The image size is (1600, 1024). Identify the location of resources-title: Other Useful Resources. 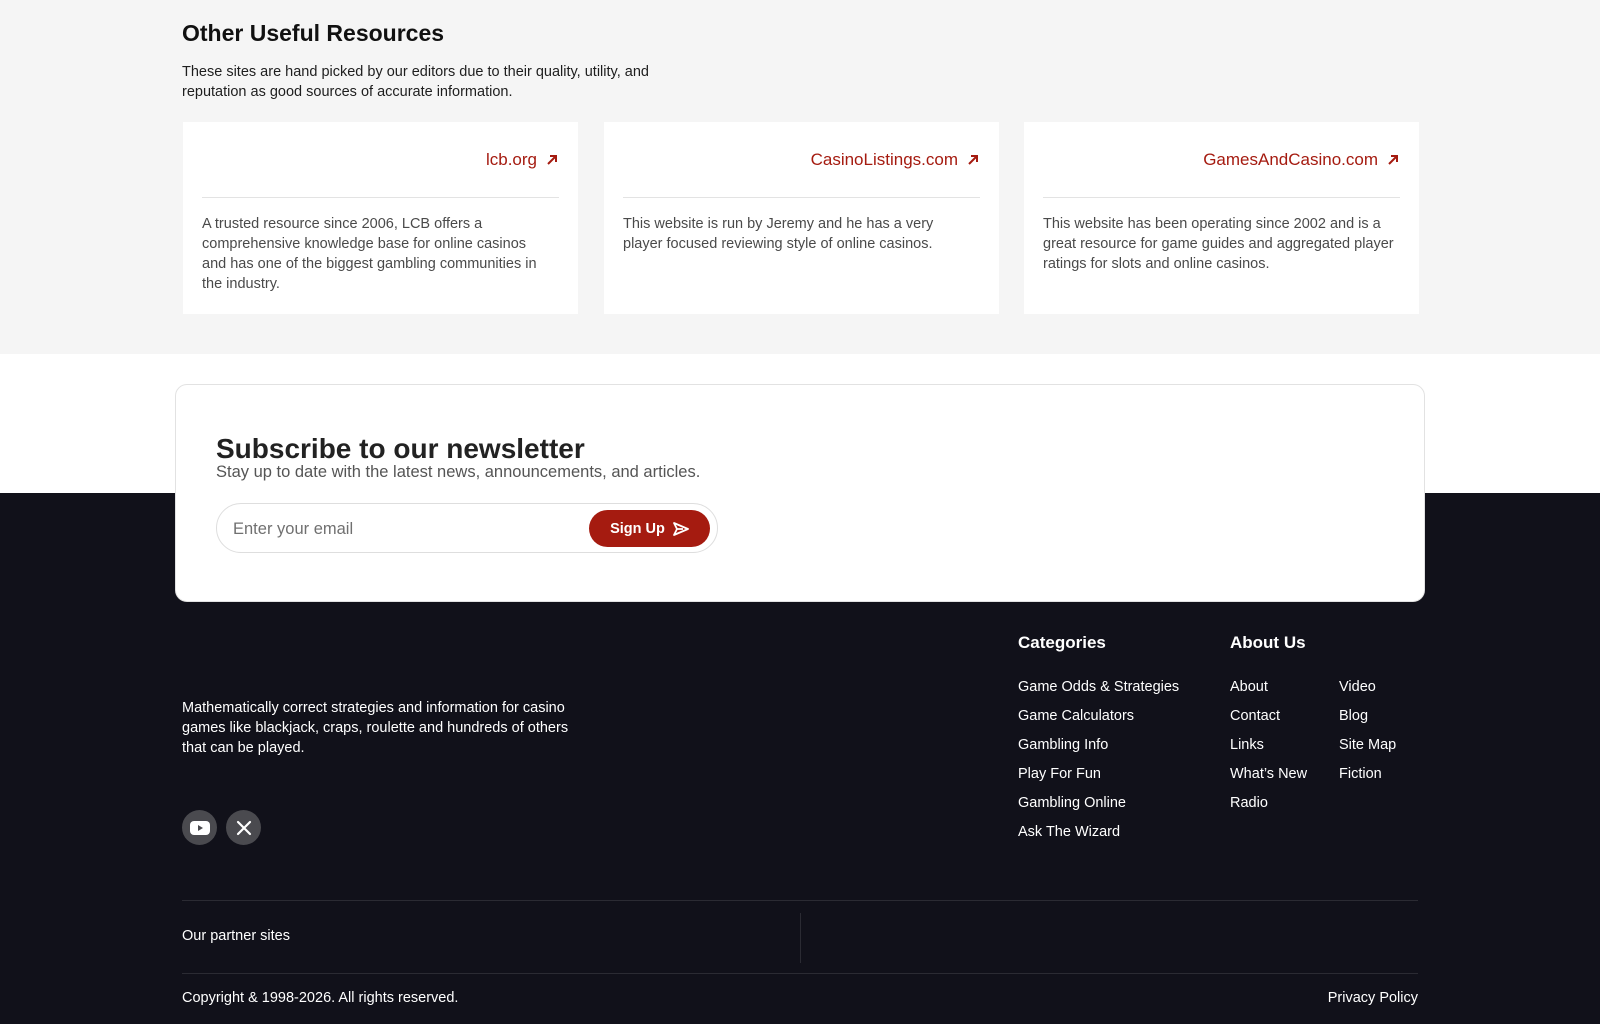
(313, 33).